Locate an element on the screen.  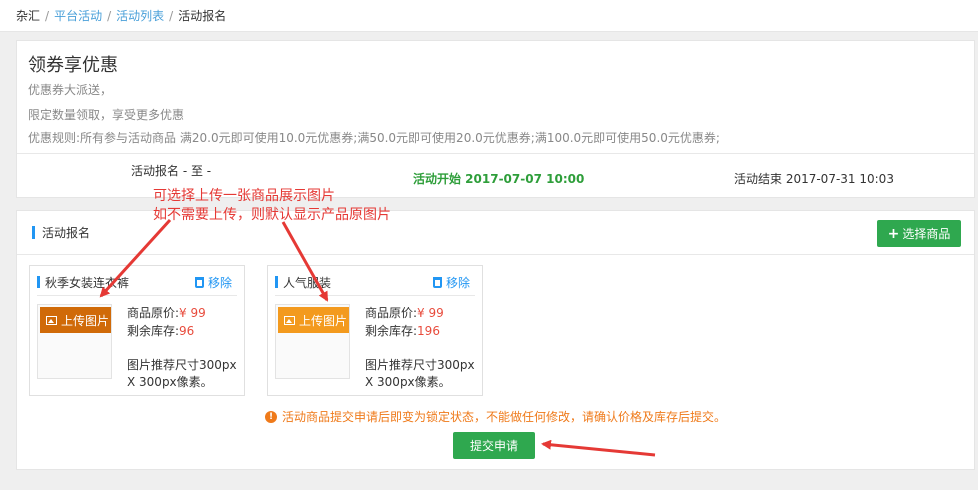
breadcrumb-home: 杂汇 is located at coordinates (28, 15).